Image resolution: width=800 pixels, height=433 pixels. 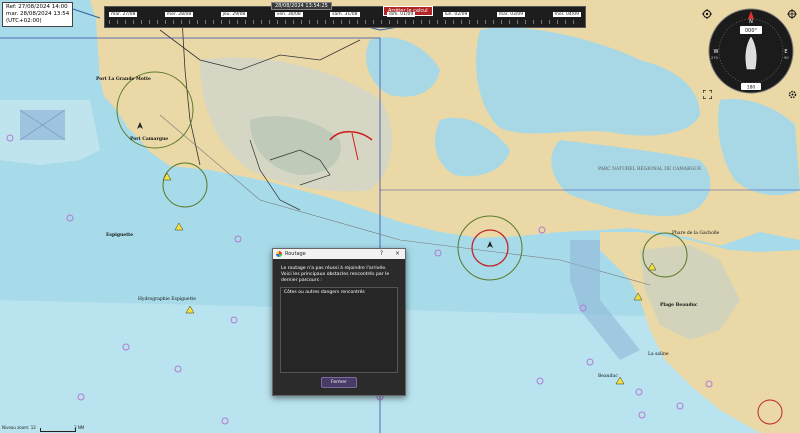 I want to click on current-date: mar. 28/08/2024 13:54, so click(x=38, y=14).